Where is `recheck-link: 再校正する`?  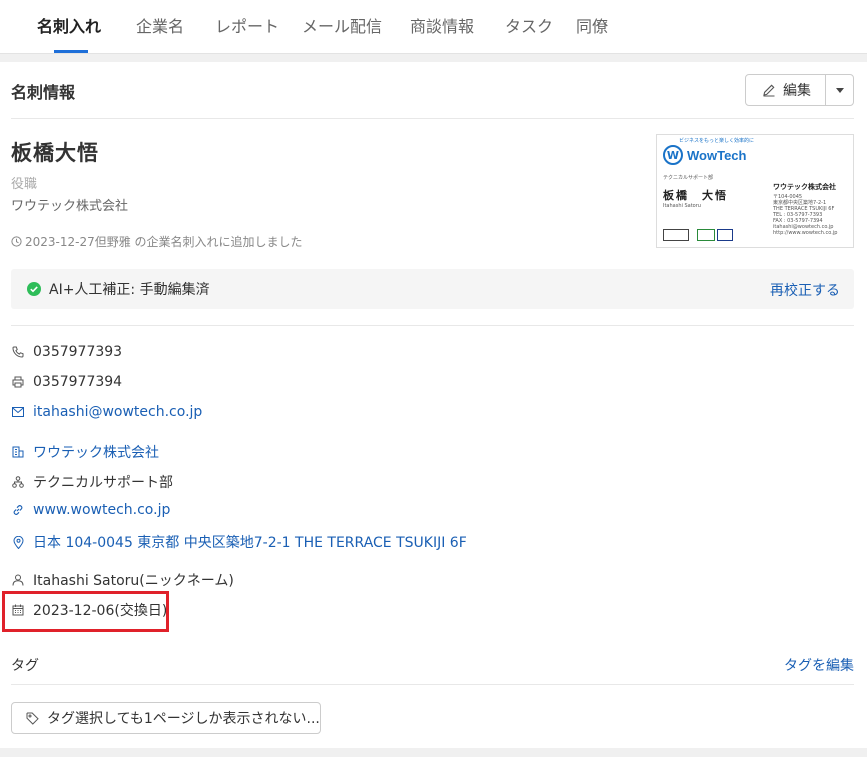 recheck-link: 再校正する is located at coordinates (805, 290).